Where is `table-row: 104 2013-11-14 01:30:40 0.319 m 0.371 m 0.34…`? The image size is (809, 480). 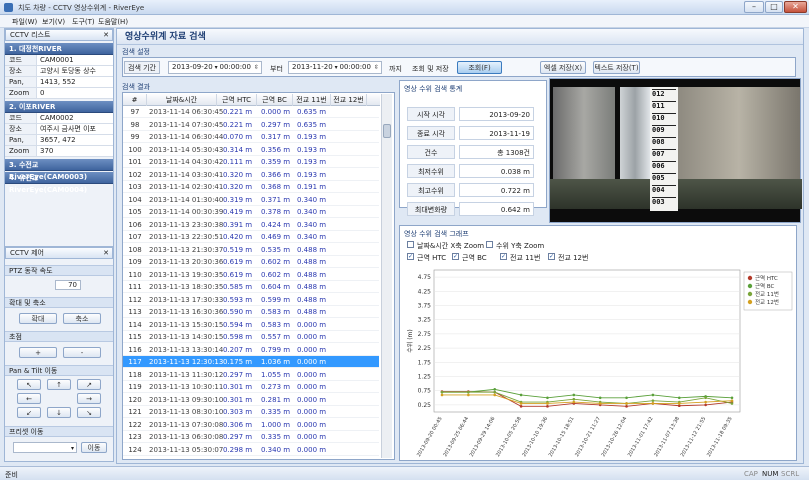
table-row: 104 2013-11-14 01:30:40 0.319 m 0.371 m 0.34… is located at coordinates (251, 200).